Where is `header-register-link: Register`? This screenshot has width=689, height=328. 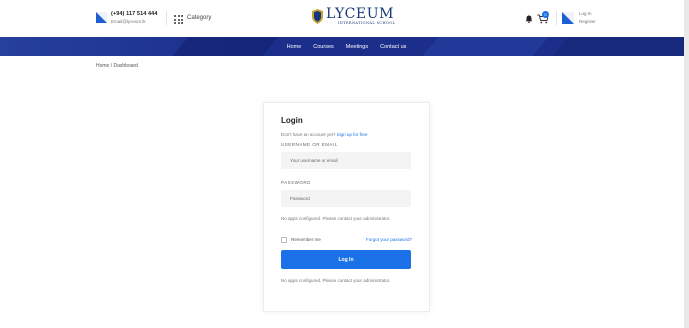 header-register-link: Register is located at coordinates (587, 21).